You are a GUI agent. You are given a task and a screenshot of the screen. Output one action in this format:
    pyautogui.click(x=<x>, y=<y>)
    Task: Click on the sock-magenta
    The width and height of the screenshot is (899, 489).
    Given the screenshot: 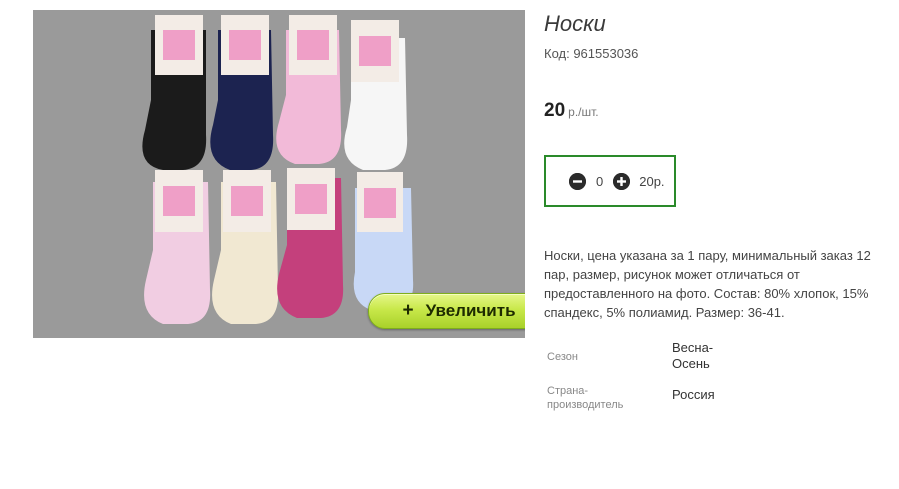 What is the action you would take?
    pyautogui.click(x=310, y=243)
    